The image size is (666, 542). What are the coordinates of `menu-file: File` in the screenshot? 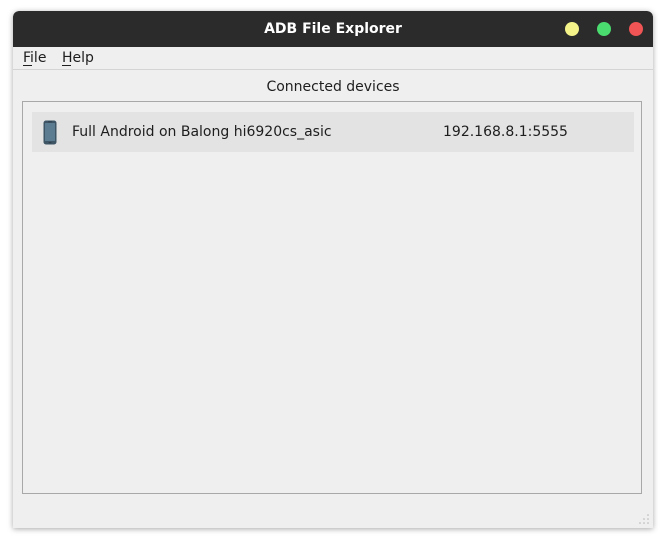 It's located at (34, 58).